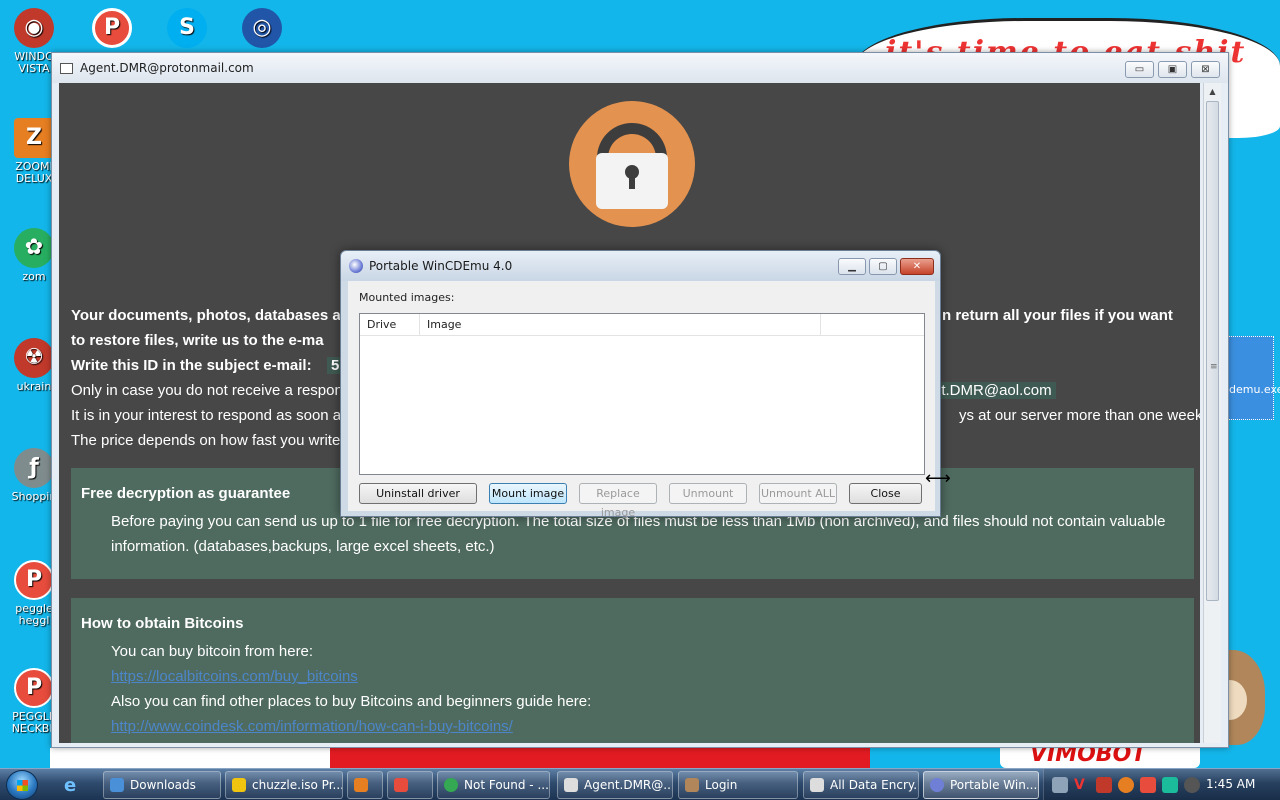 The image size is (1280, 800). I want to click on taskbar-clock: 1:45 AM, so click(1230, 784).